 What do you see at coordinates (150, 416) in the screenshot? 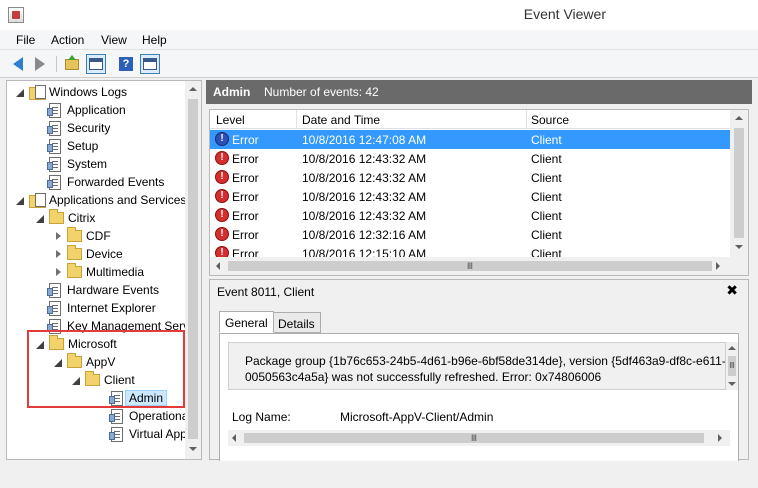
I see `tree-item-operational: Operational` at bounding box center [150, 416].